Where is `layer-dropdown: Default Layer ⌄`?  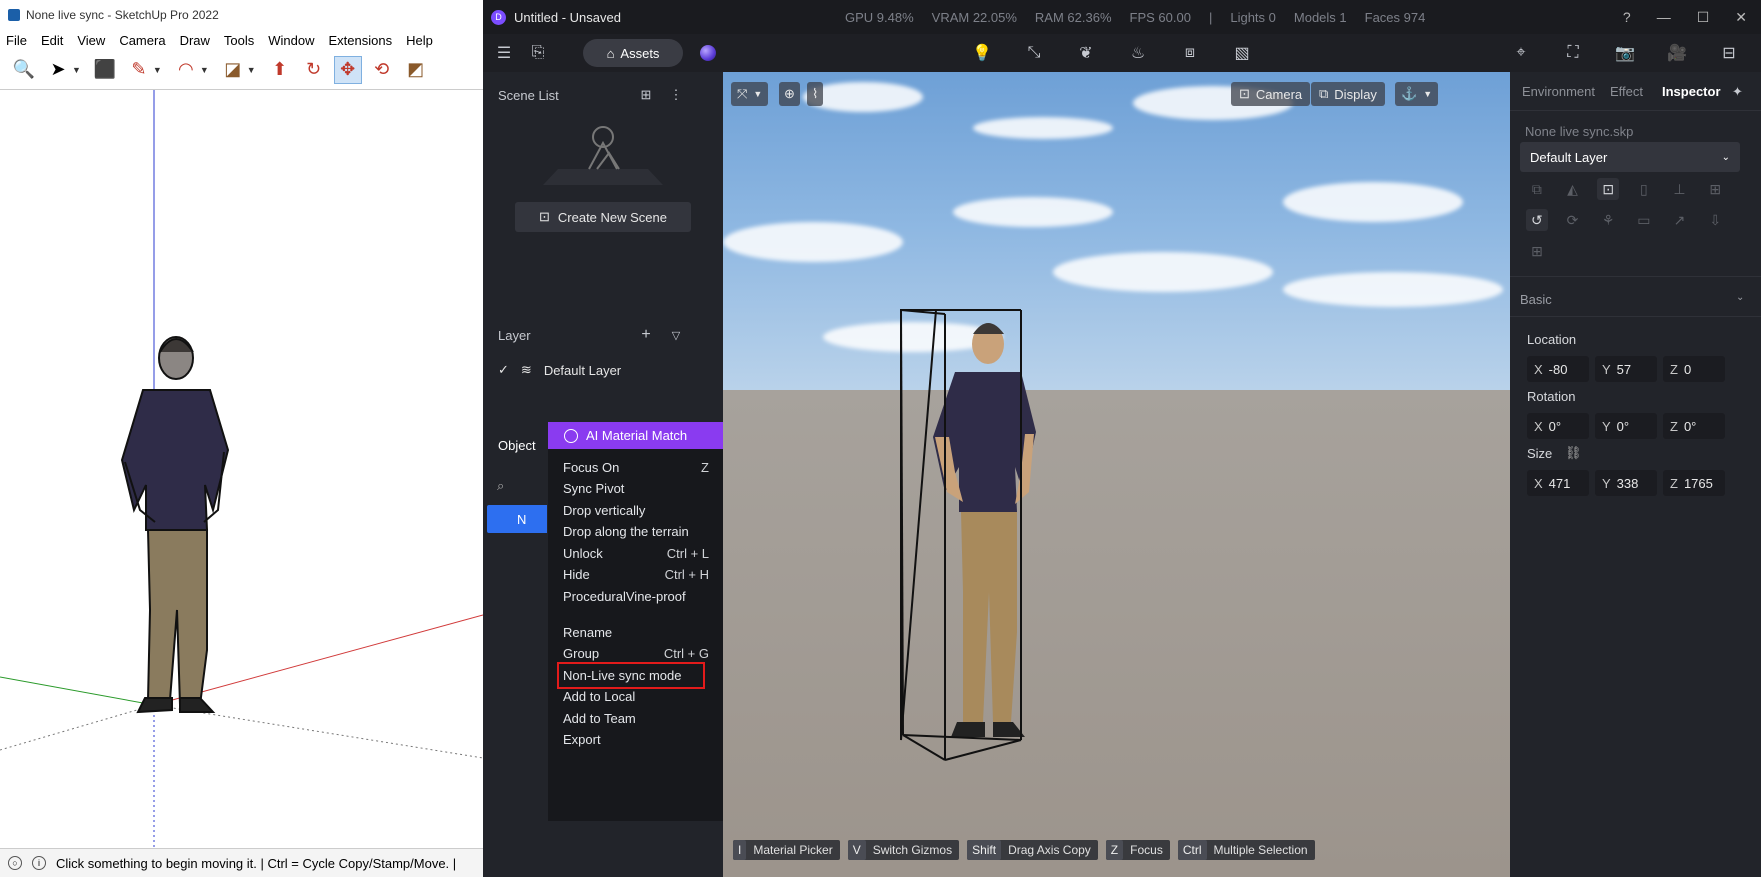
layer-dropdown: Default Layer ⌄ is located at coordinates (1630, 157).